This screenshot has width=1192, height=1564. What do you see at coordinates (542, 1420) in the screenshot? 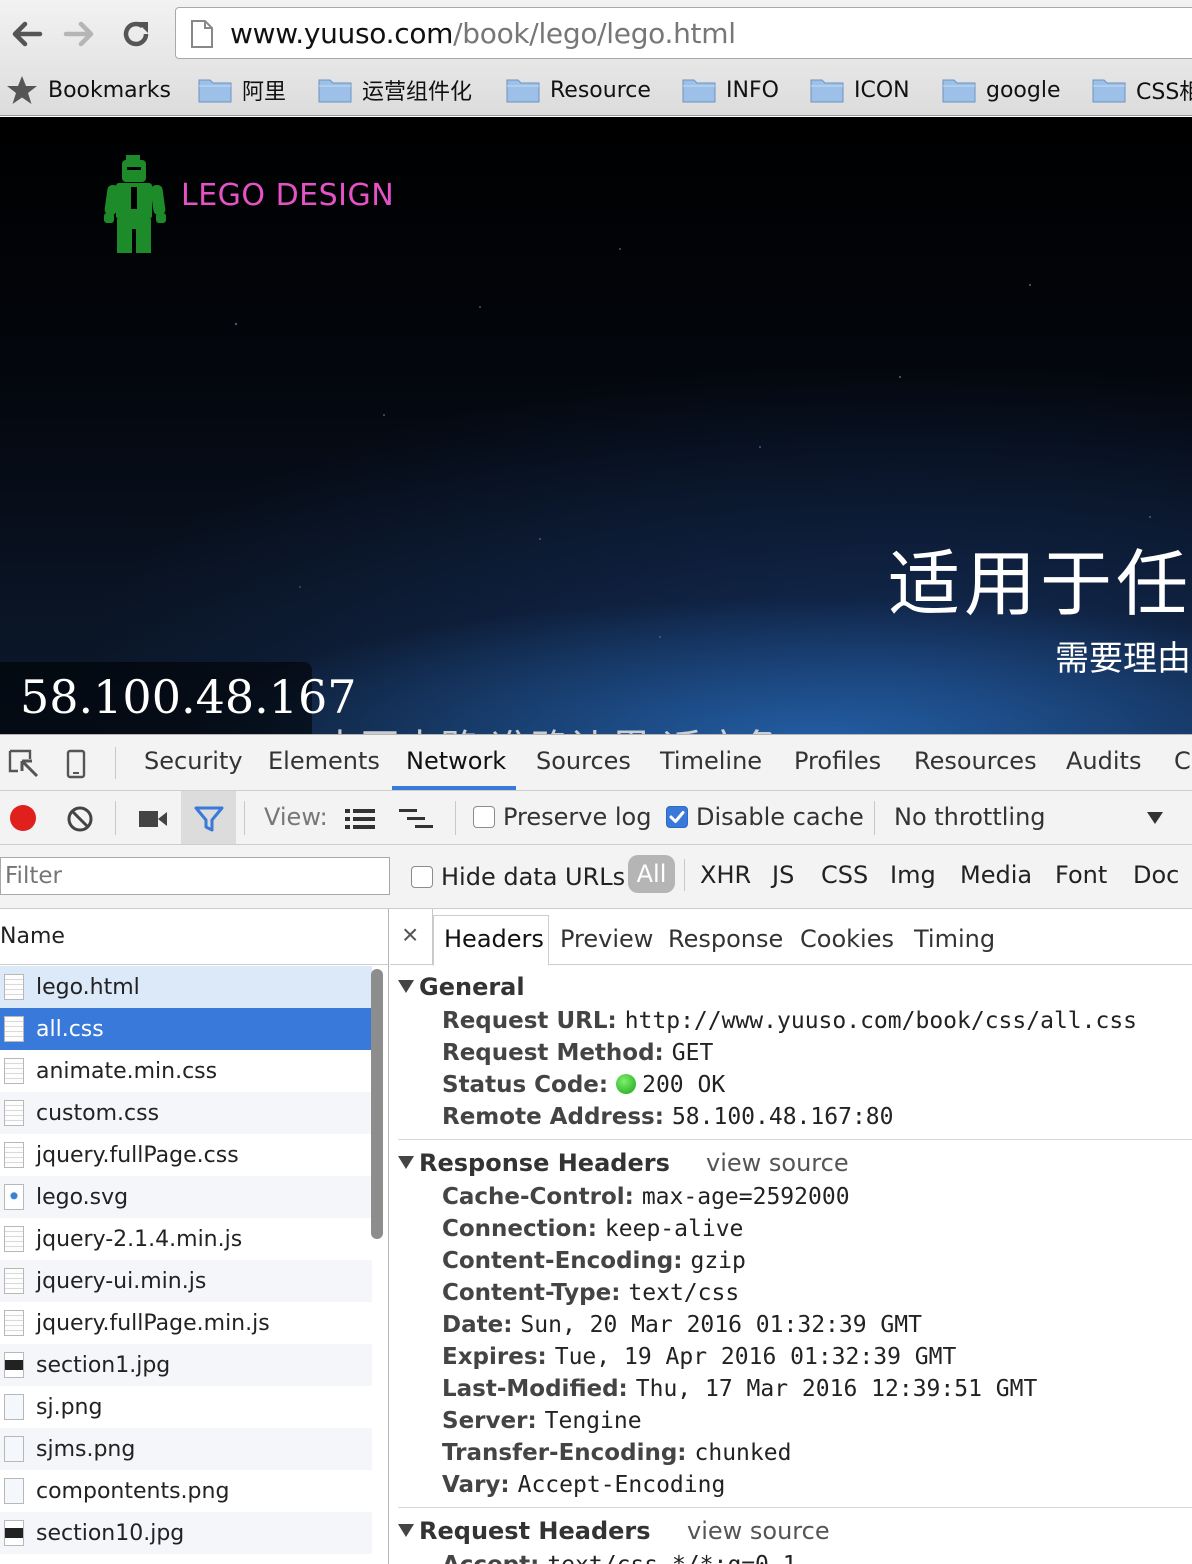
I see `response-header-row: Server: Tengine` at bounding box center [542, 1420].